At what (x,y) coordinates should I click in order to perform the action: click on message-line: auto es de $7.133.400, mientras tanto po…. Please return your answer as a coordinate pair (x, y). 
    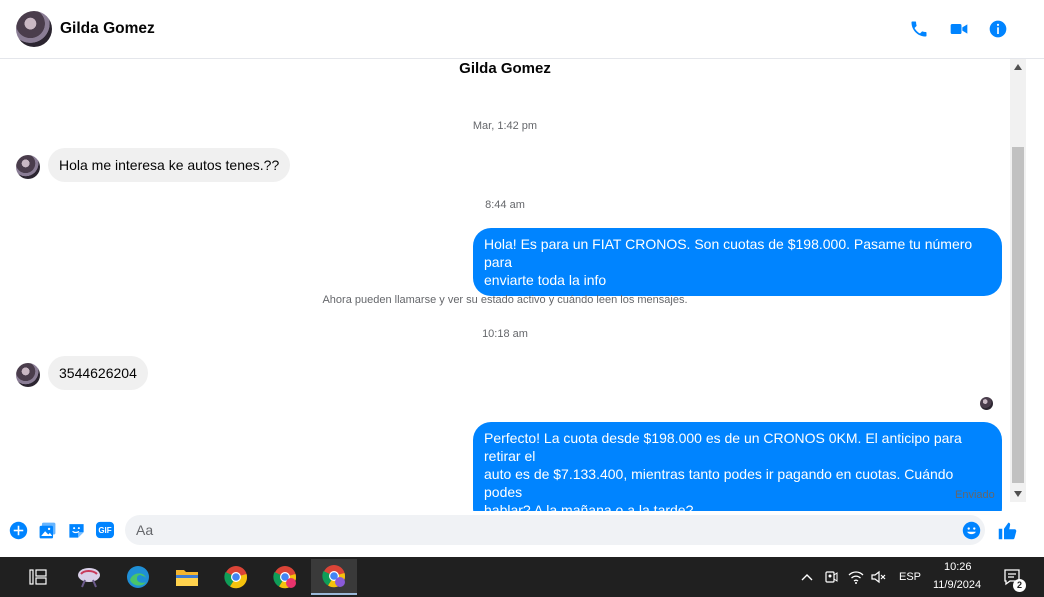
    Looking at the image, I should click on (719, 483).